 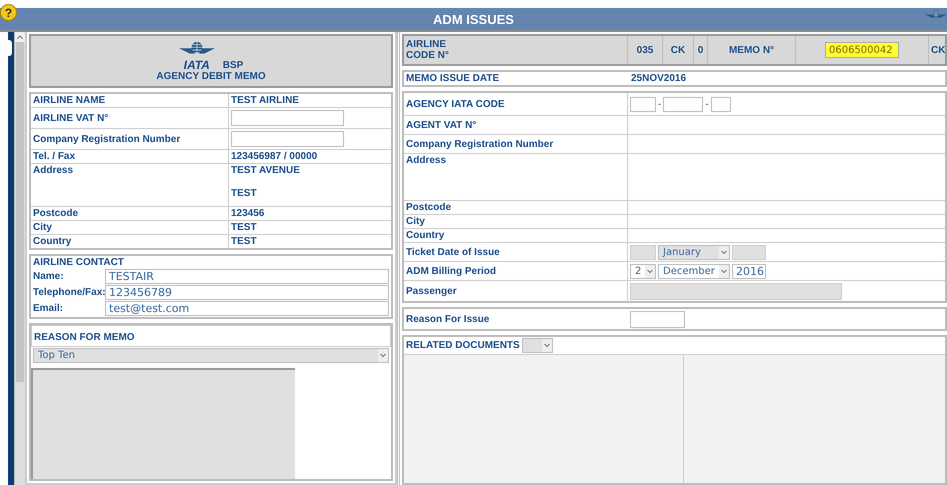 What do you see at coordinates (247, 292) in the screenshot?
I see `input-field: 123456789` at bounding box center [247, 292].